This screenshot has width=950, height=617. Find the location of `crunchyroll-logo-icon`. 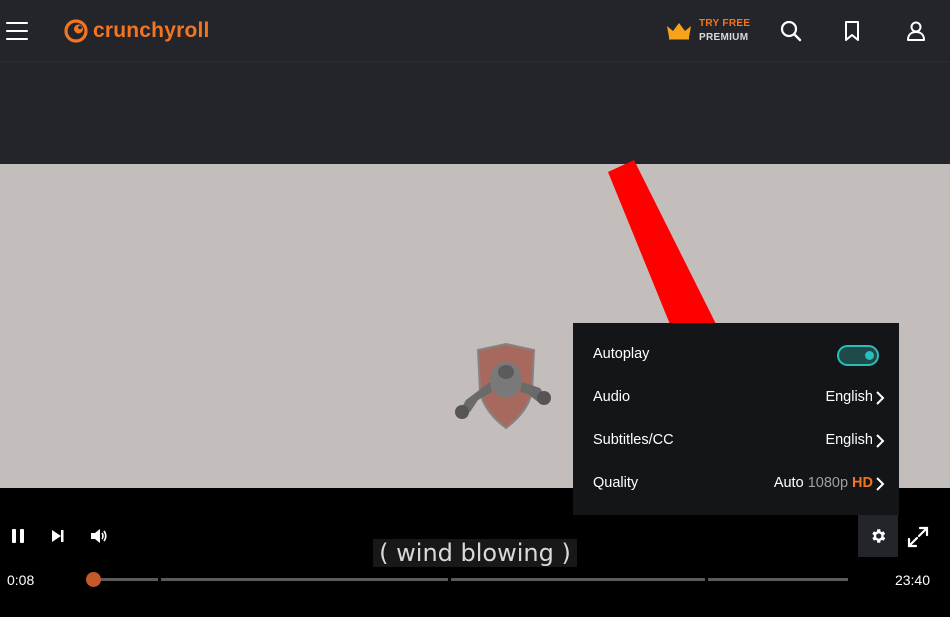

crunchyroll-logo-icon is located at coordinates (76, 31).